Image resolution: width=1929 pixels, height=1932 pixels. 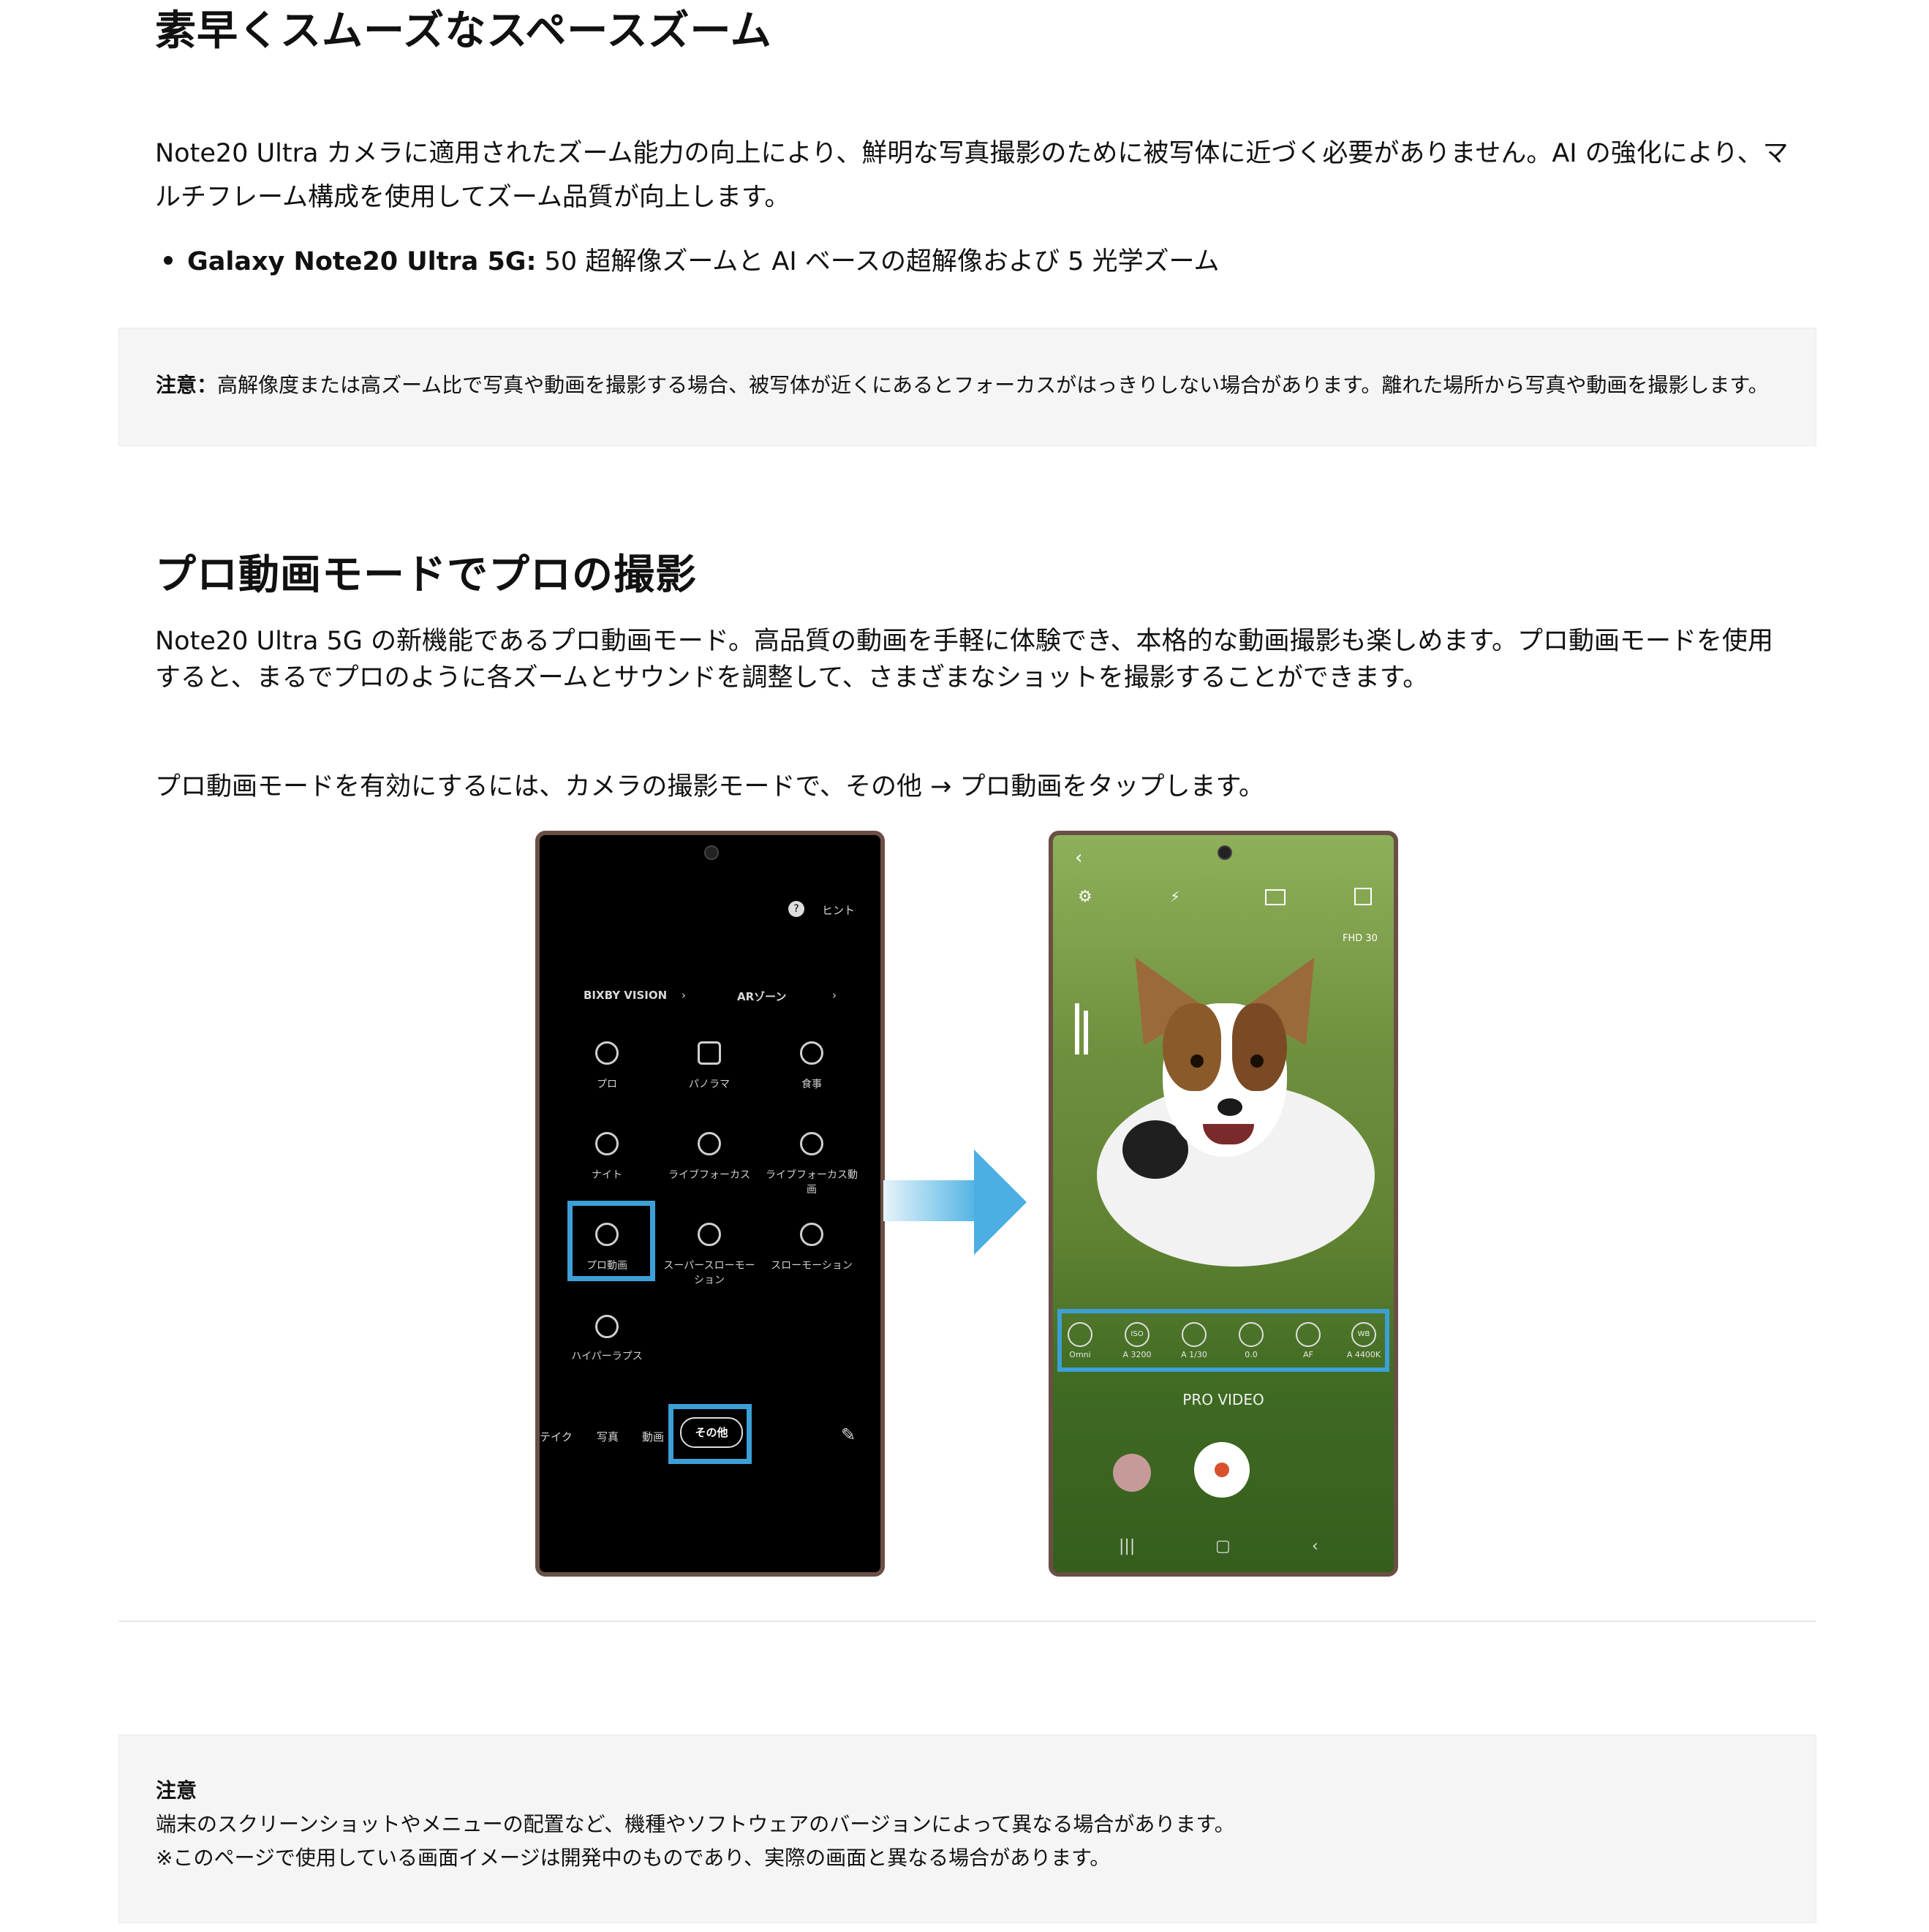 What do you see at coordinates (187, 385) in the screenshot?
I see `note-label: 注意：` at bounding box center [187, 385].